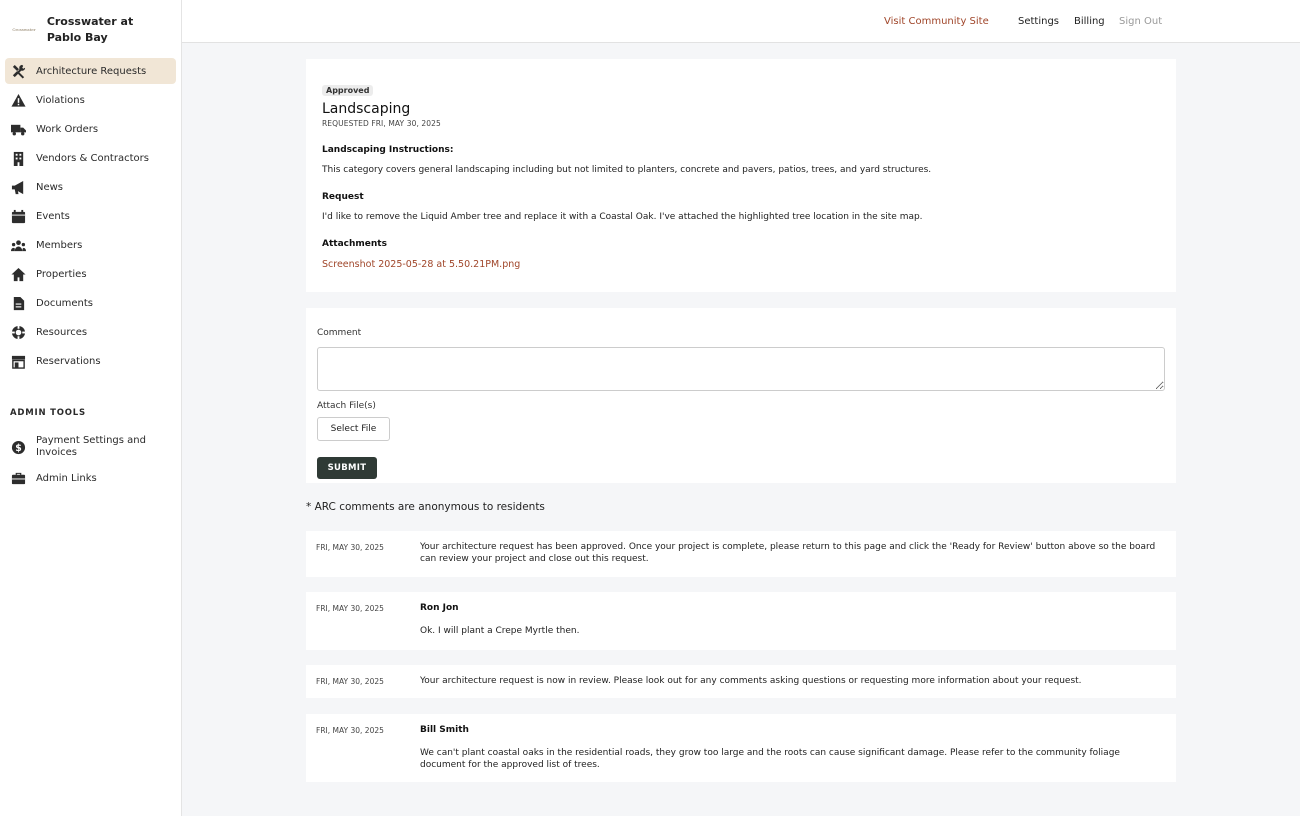 This screenshot has width=1300, height=816. I want to click on building-icon, so click(18, 158).